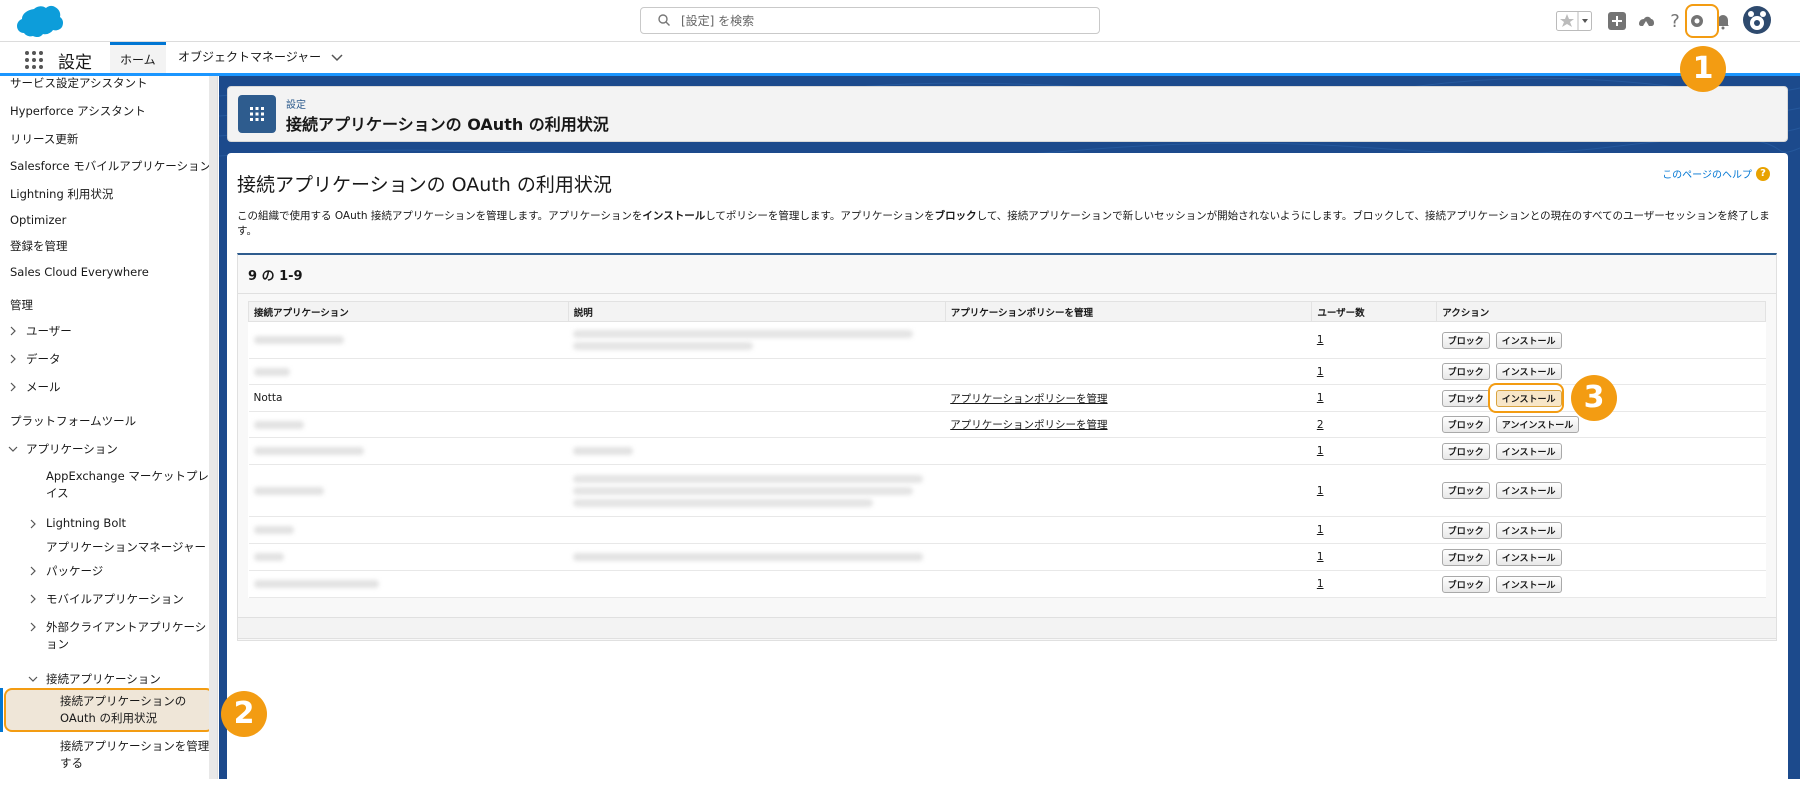  Describe the element at coordinates (1594, 398) in the screenshot. I see `callout-badge-3: 3` at that location.